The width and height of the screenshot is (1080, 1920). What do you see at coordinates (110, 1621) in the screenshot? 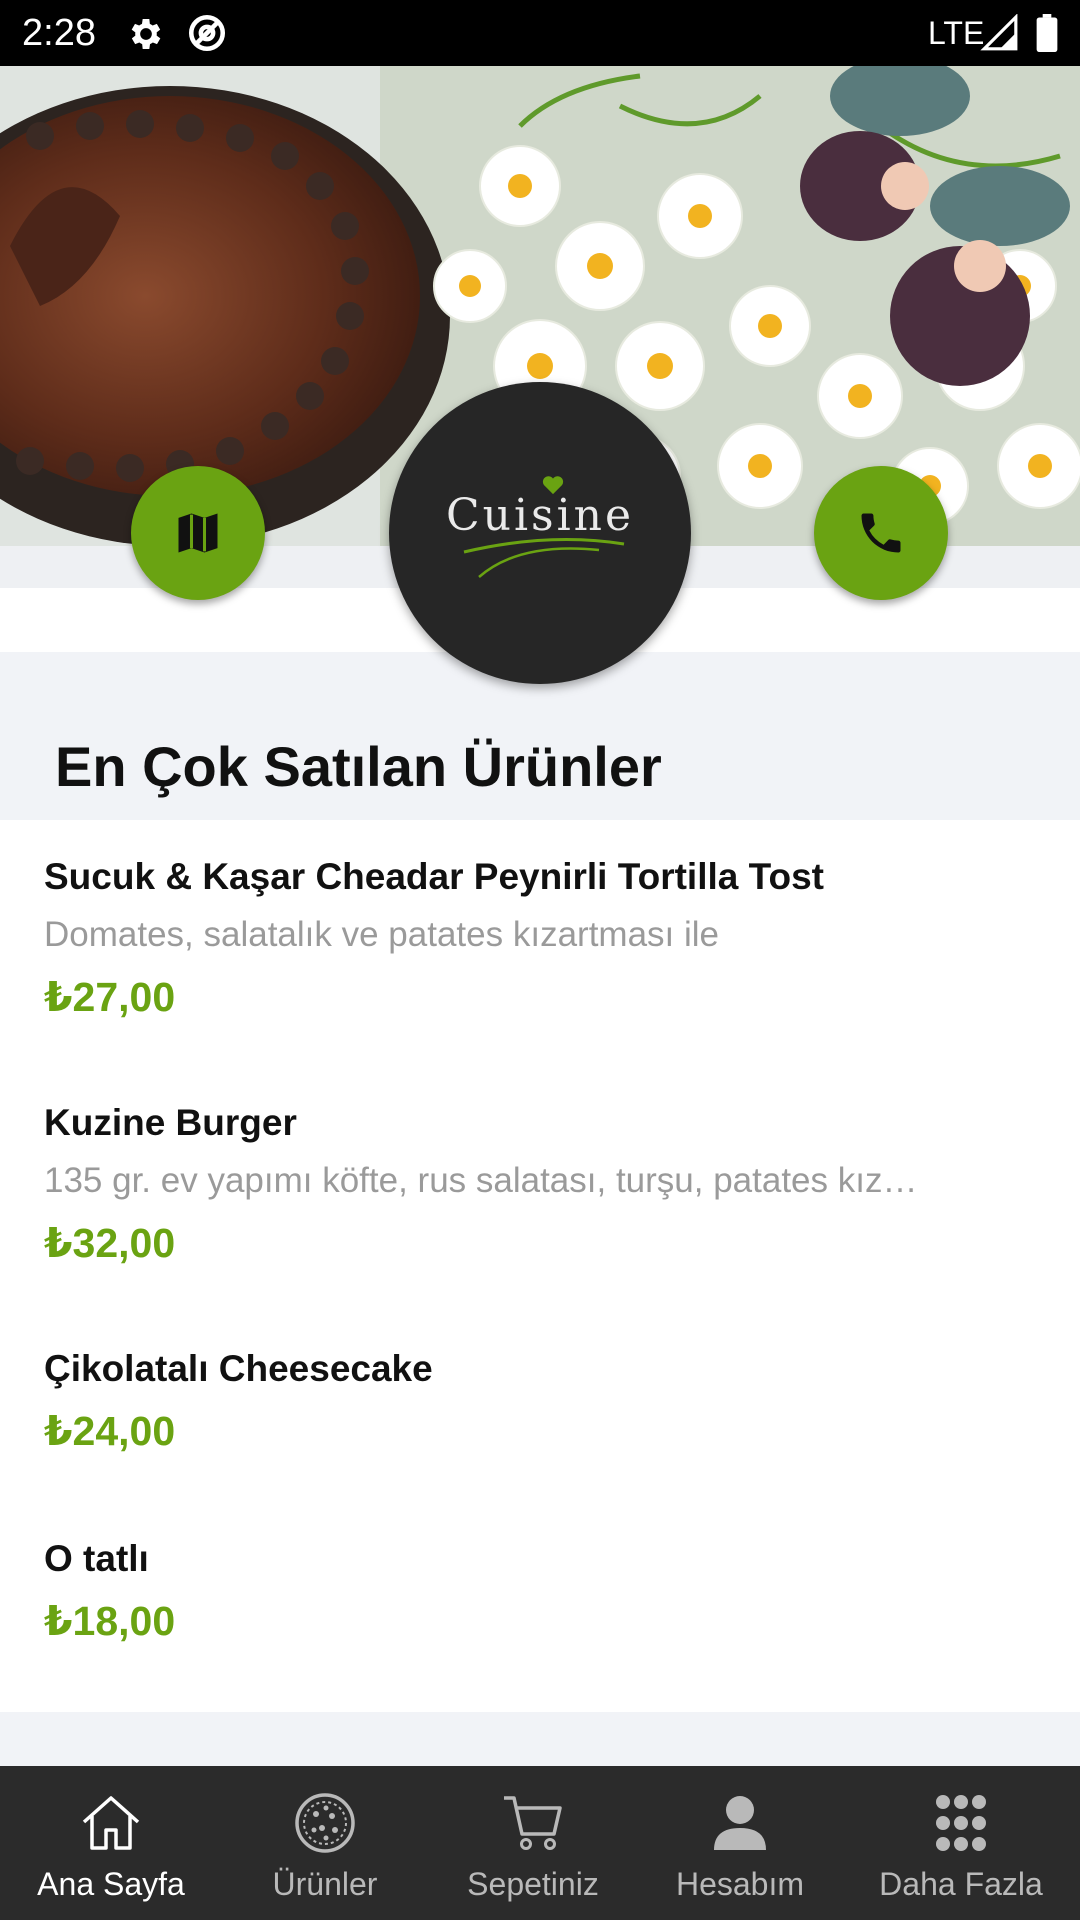
I see `product-price: ₺18,00` at bounding box center [110, 1621].